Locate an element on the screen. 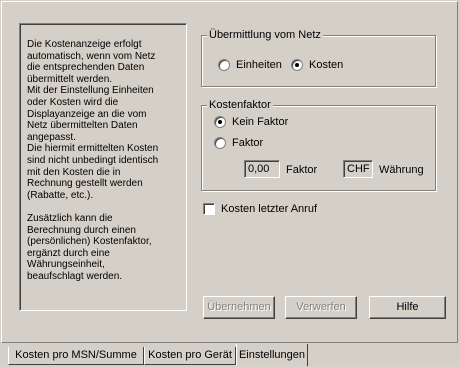 Image resolution: width=460 pixels, height=367 pixels. factor-label: Faktor is located at coordinates (302, 170).